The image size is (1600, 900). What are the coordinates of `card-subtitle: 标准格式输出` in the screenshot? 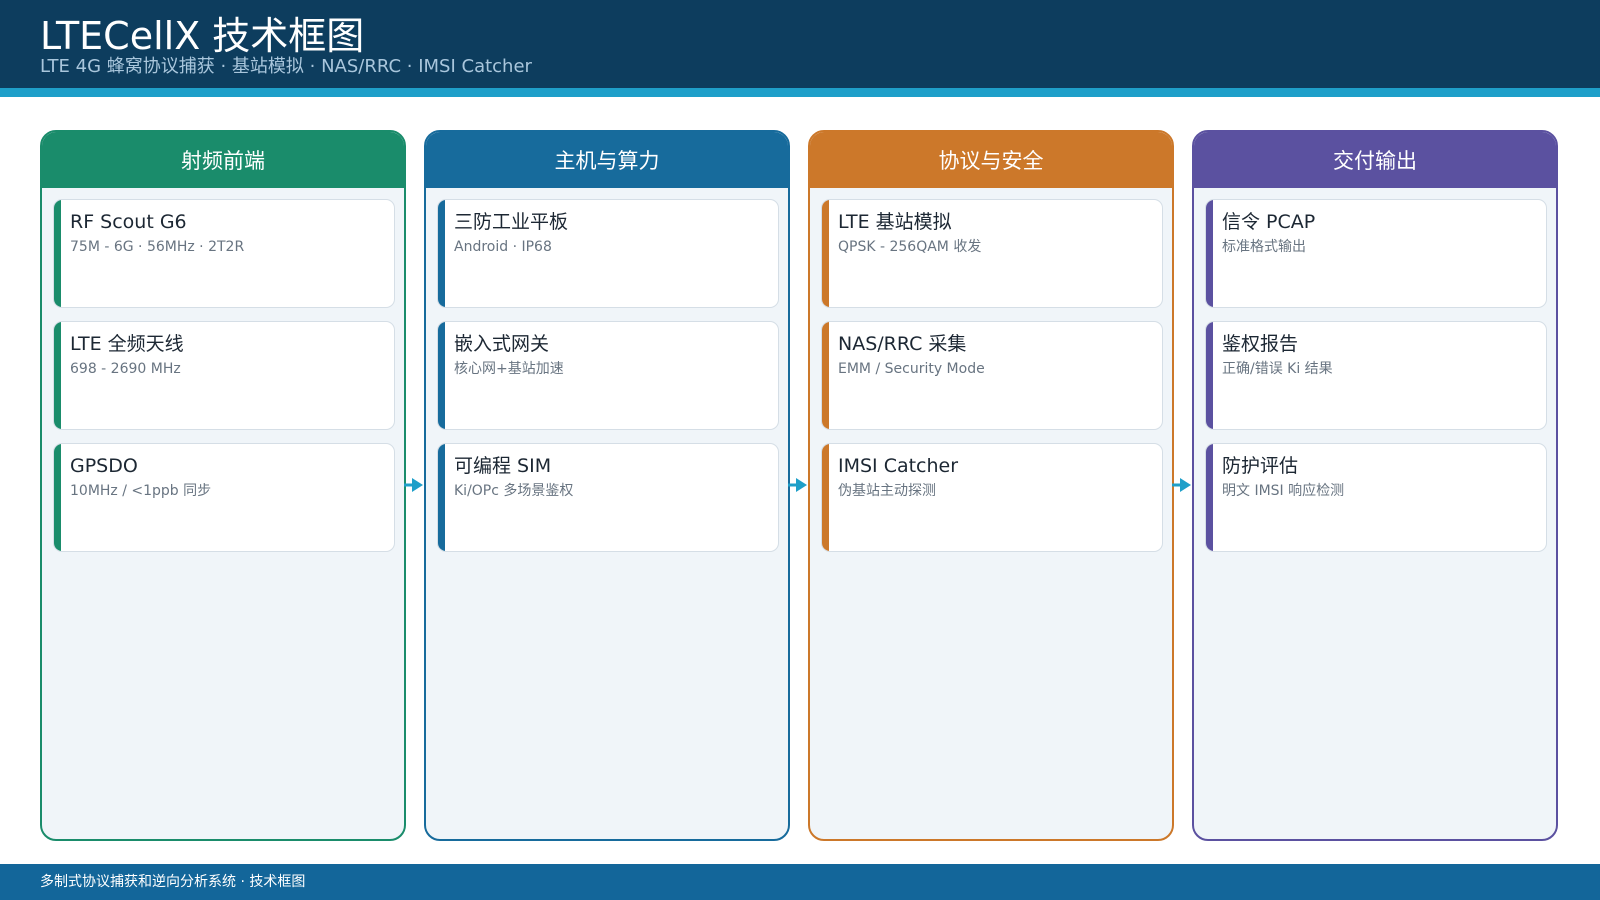 It's located at (1264, 247).